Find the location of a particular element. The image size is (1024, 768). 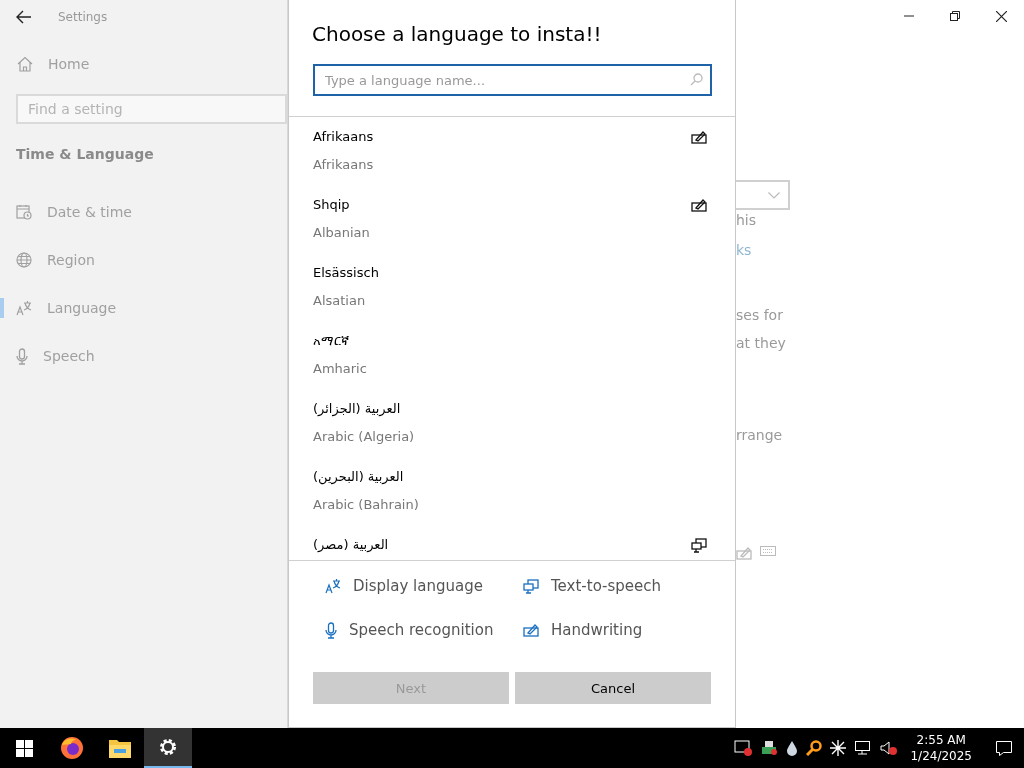

taskbar-button is located at coordinates (168, 748).